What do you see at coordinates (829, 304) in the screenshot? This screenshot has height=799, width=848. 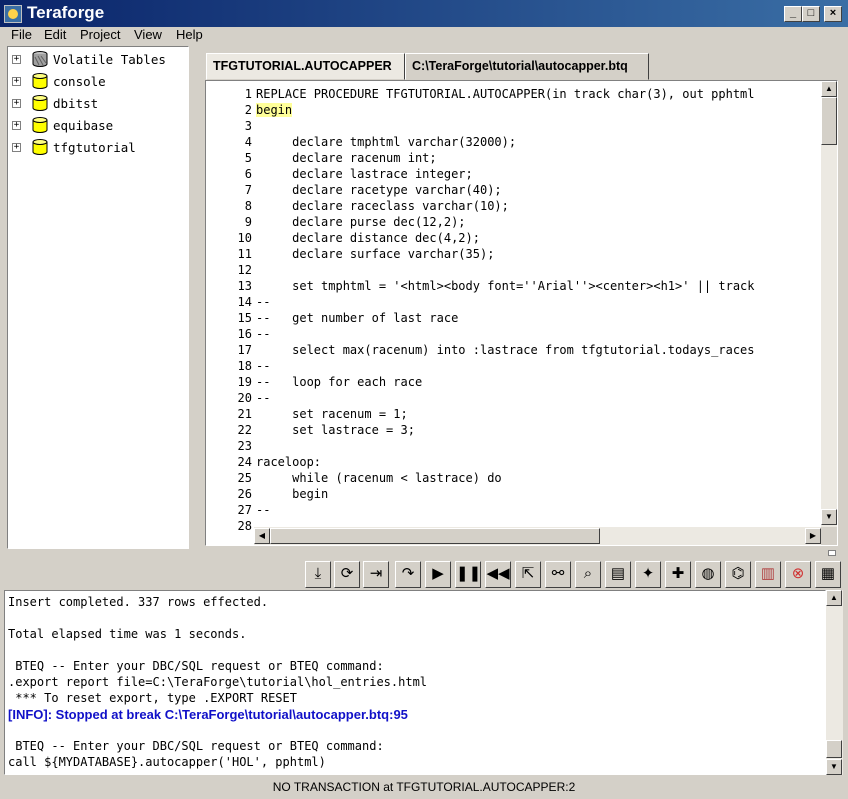 I see `editor-vertical-scrollbar: ▲ ▼` at bounding box center [829, 304].